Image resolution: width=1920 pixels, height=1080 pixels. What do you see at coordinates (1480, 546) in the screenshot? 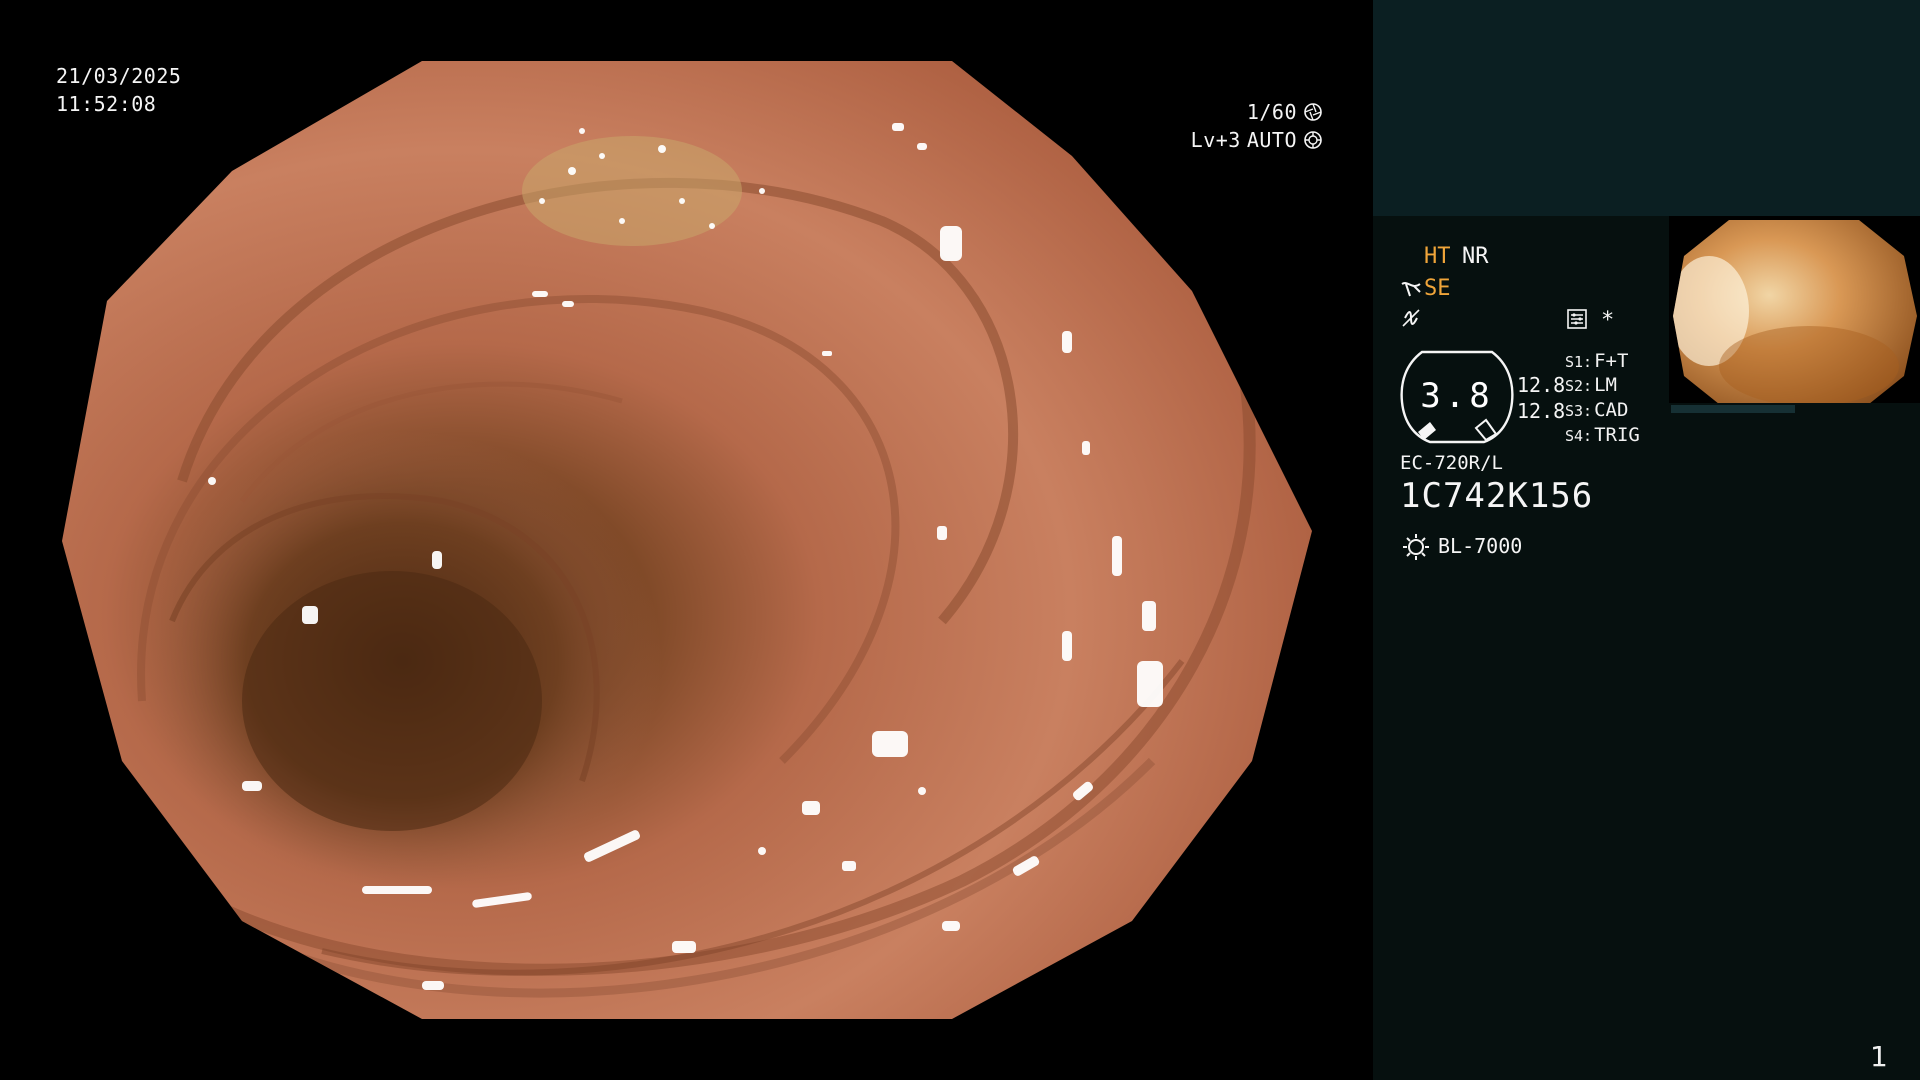
I see `light-source-text: BL-7000` at bounding box center [1480, 546].